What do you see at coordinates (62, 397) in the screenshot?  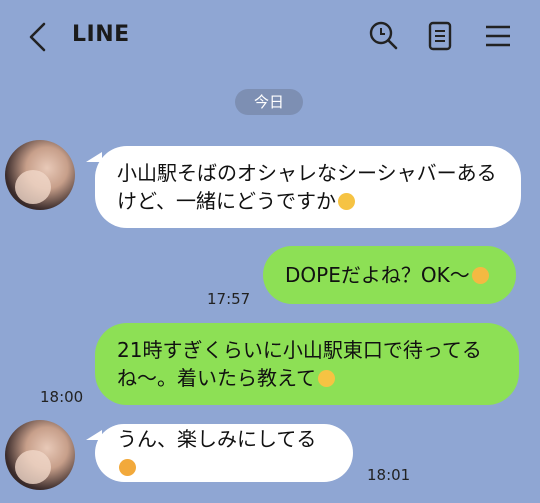 I see `message-time: 18:00` at bounding box center [62, 397].